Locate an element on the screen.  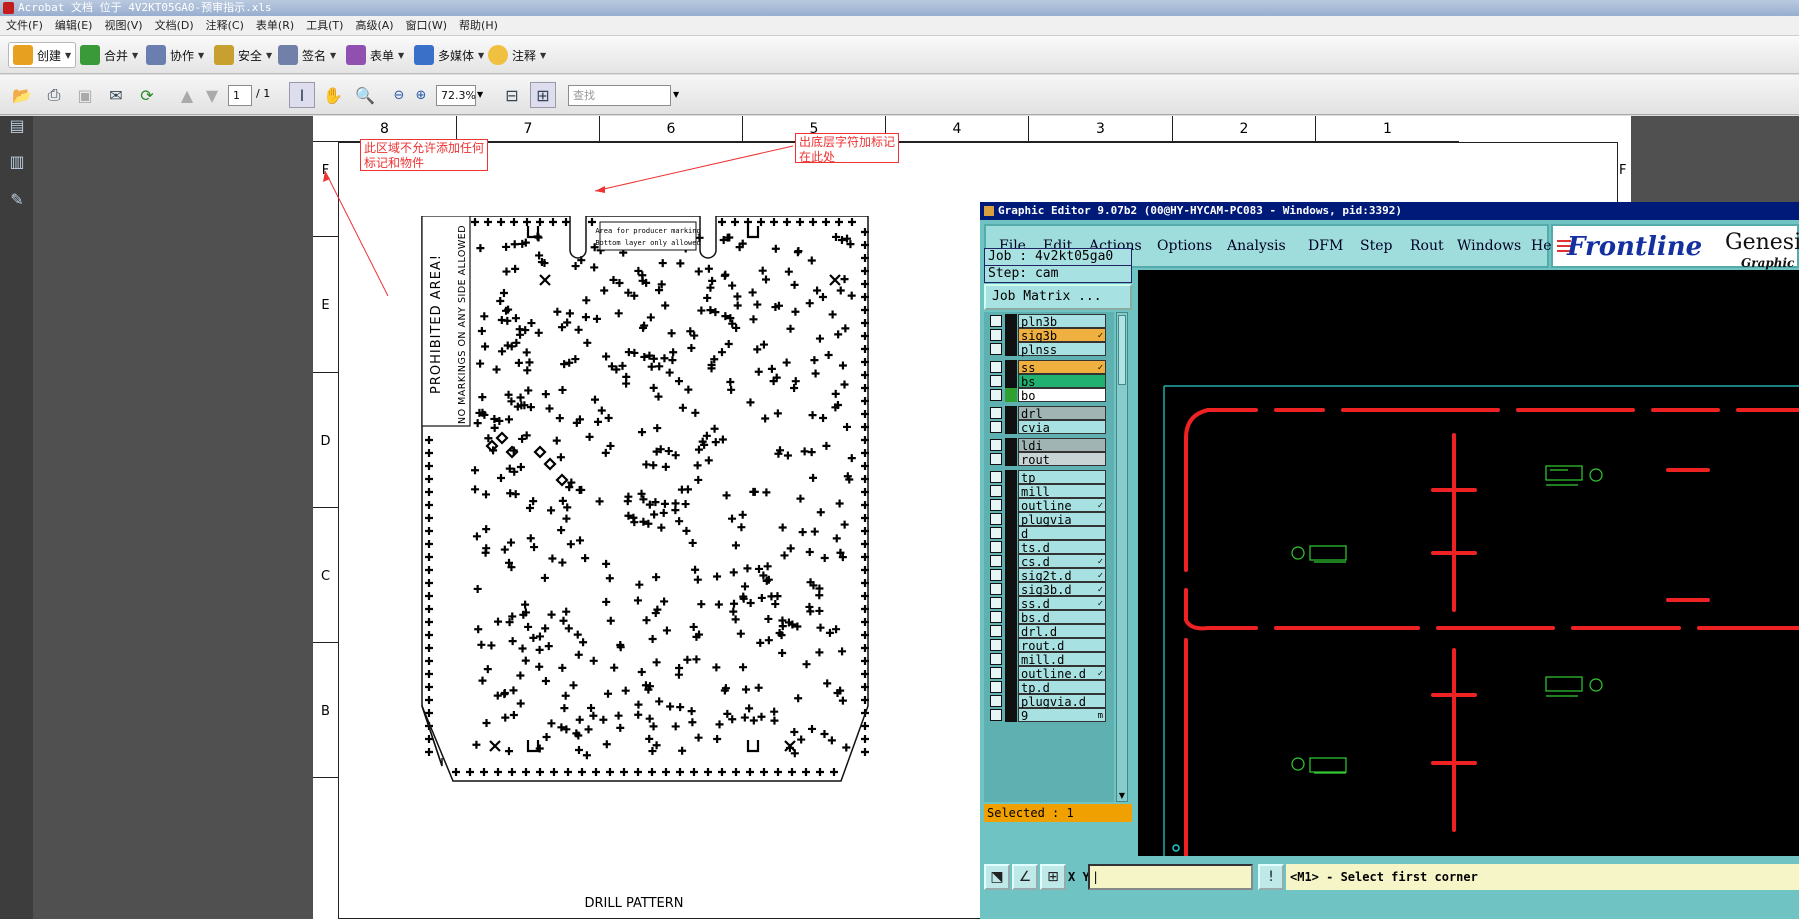
annotation-note: 出底层字符加标记在此处 is located at coordinates (847, 148).